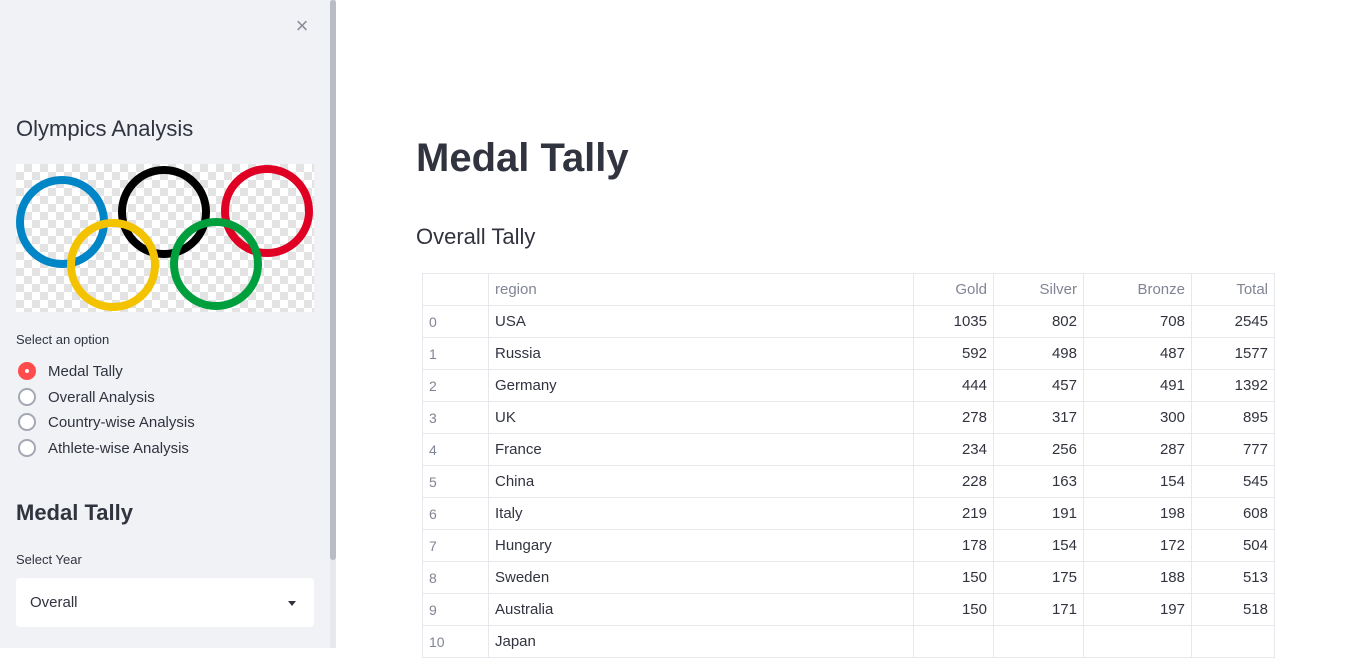 The image size is (1366, 658). Describe the element at coordinates (333, 280) in the screenshot. I see `sidebar-scrollbar-thumb` at that location.